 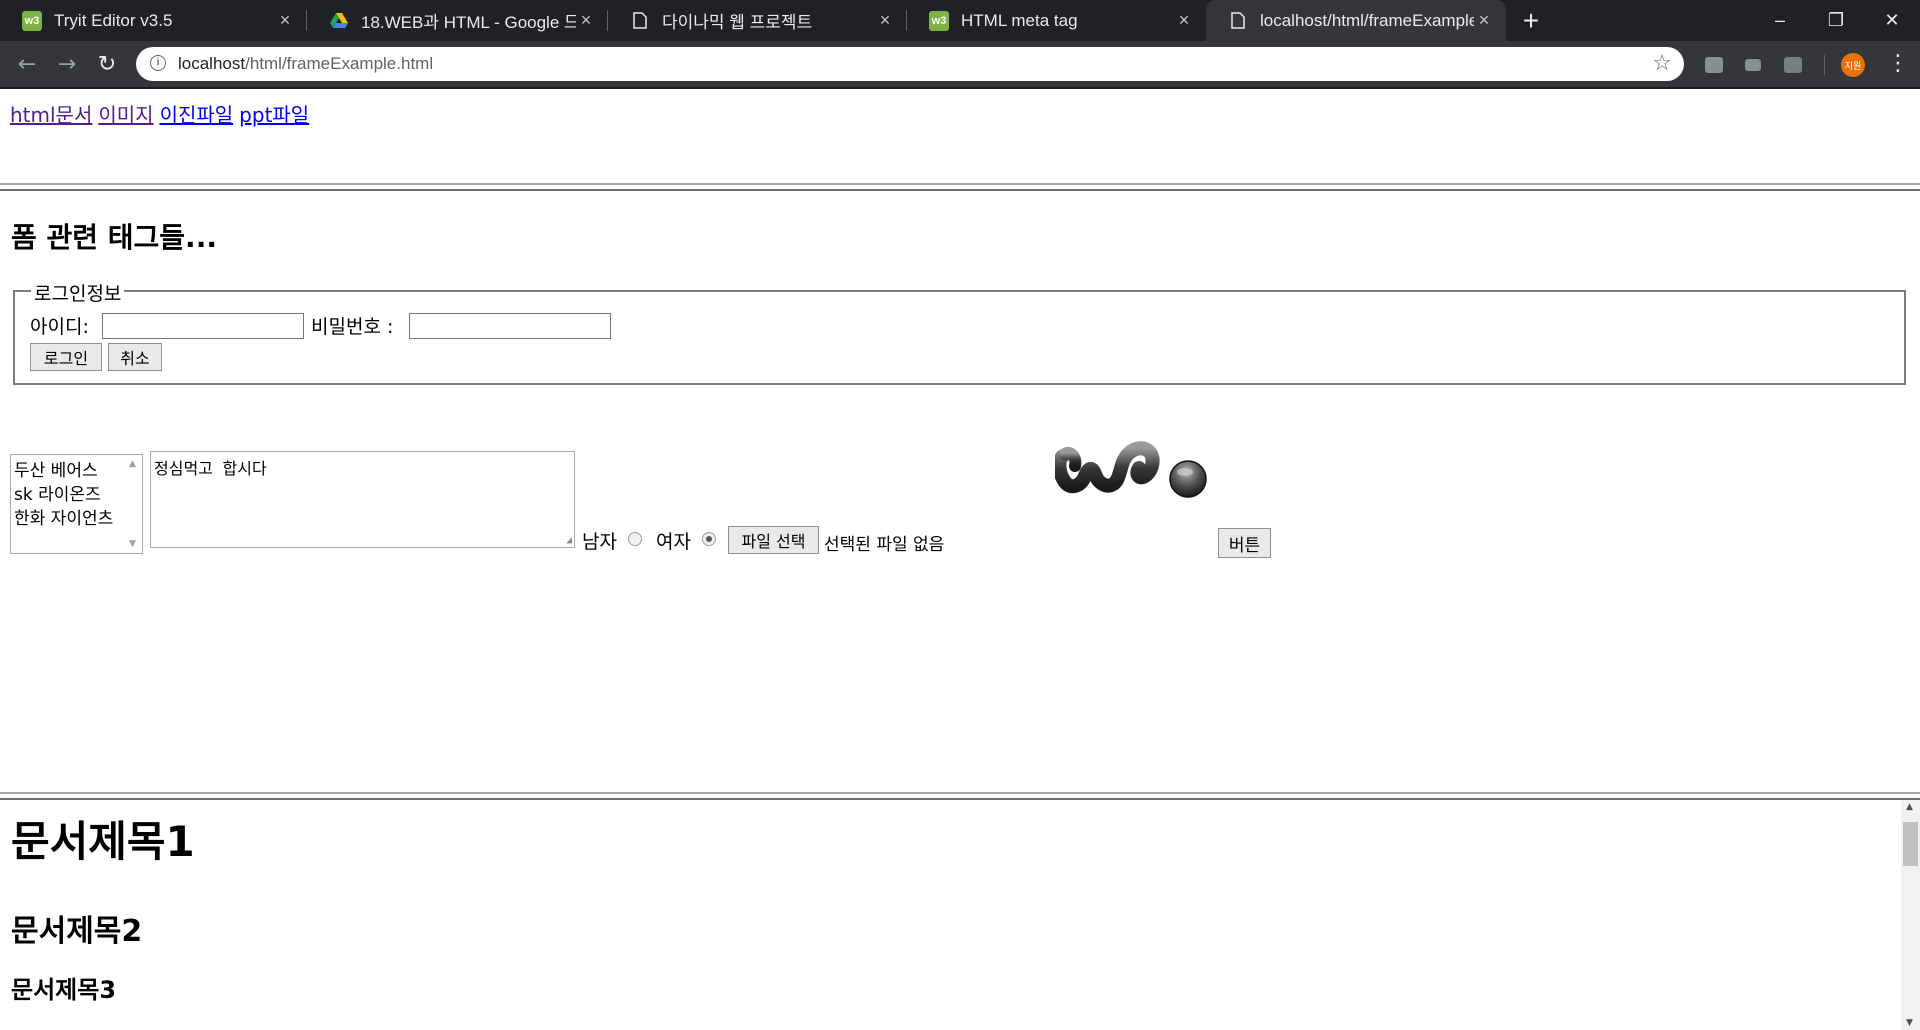 What do you see at coordinates (197, 115) in the screenshot?
I see `link-binary-file: 이진파일` at bounding box center [197, 115].